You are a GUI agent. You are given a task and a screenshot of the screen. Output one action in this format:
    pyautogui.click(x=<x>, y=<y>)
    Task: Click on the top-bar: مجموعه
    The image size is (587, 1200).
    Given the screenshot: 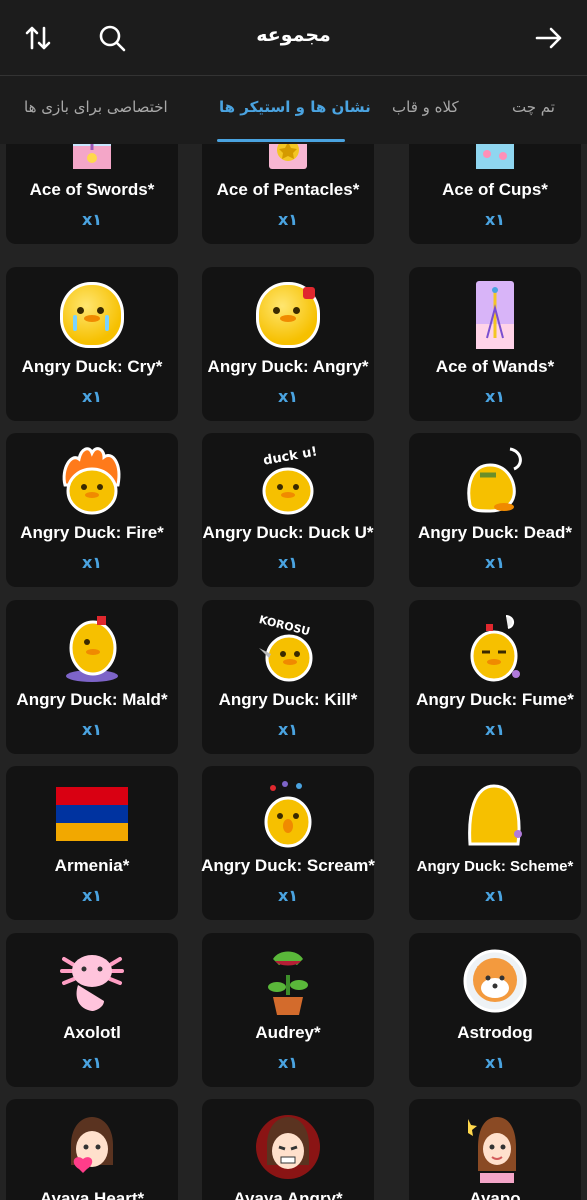 What is the action you would take?
    pyautogui.click(x=293, y=38)
    